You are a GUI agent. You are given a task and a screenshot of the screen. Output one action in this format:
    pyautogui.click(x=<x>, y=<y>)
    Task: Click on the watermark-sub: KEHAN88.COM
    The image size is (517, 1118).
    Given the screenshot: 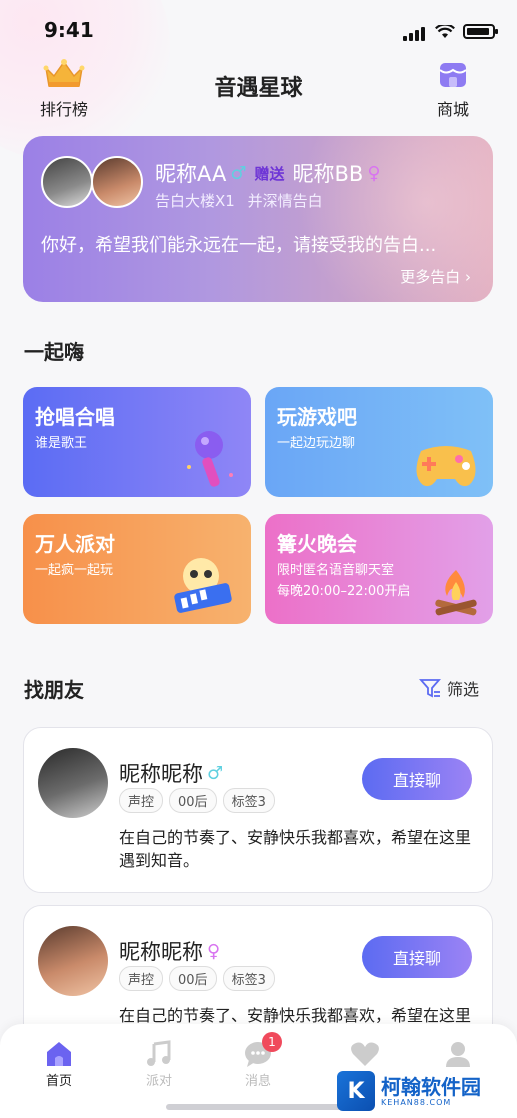 What is the action you would take?
    pyautogui.click(x=416, y=1102)
    